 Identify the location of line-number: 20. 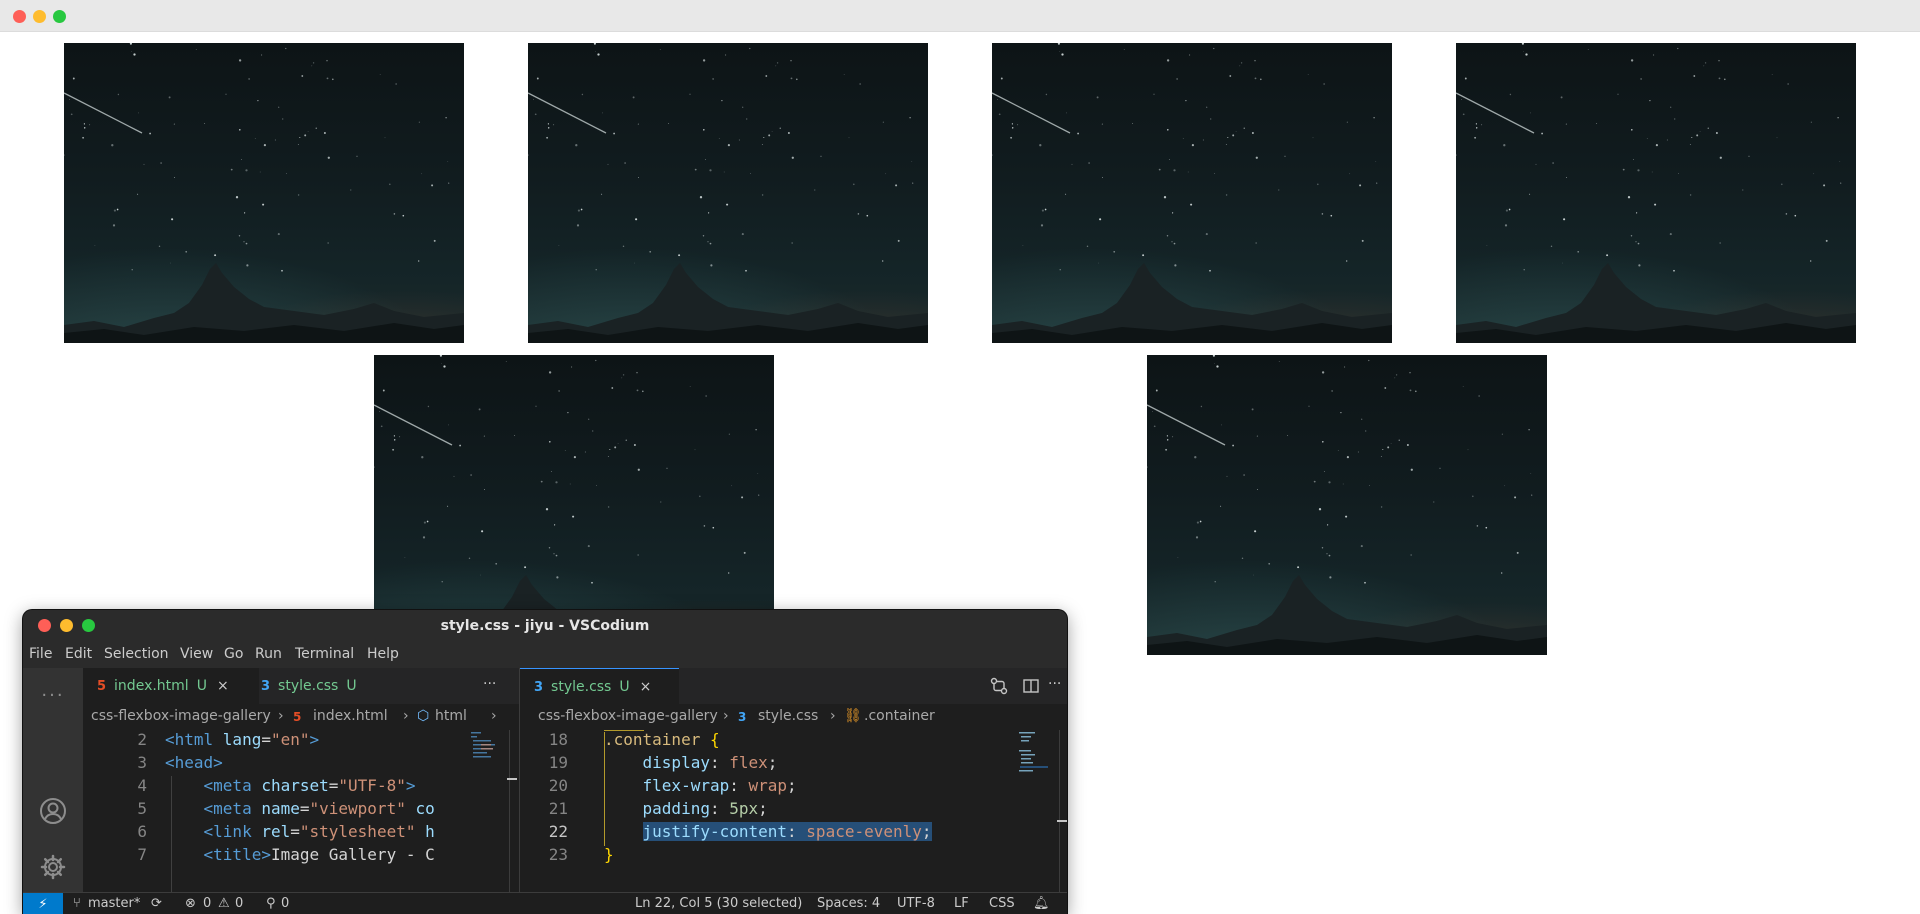
(558, 785).